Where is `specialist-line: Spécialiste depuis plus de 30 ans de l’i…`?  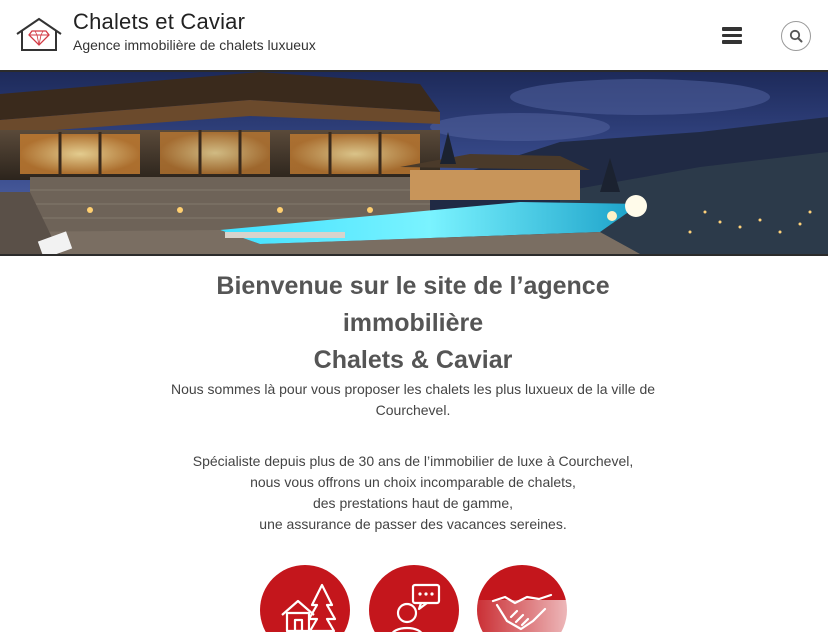
specialist-line: Spécialiste depuis plus de 30 ans de l’i… is located at coordinates (413, 461).